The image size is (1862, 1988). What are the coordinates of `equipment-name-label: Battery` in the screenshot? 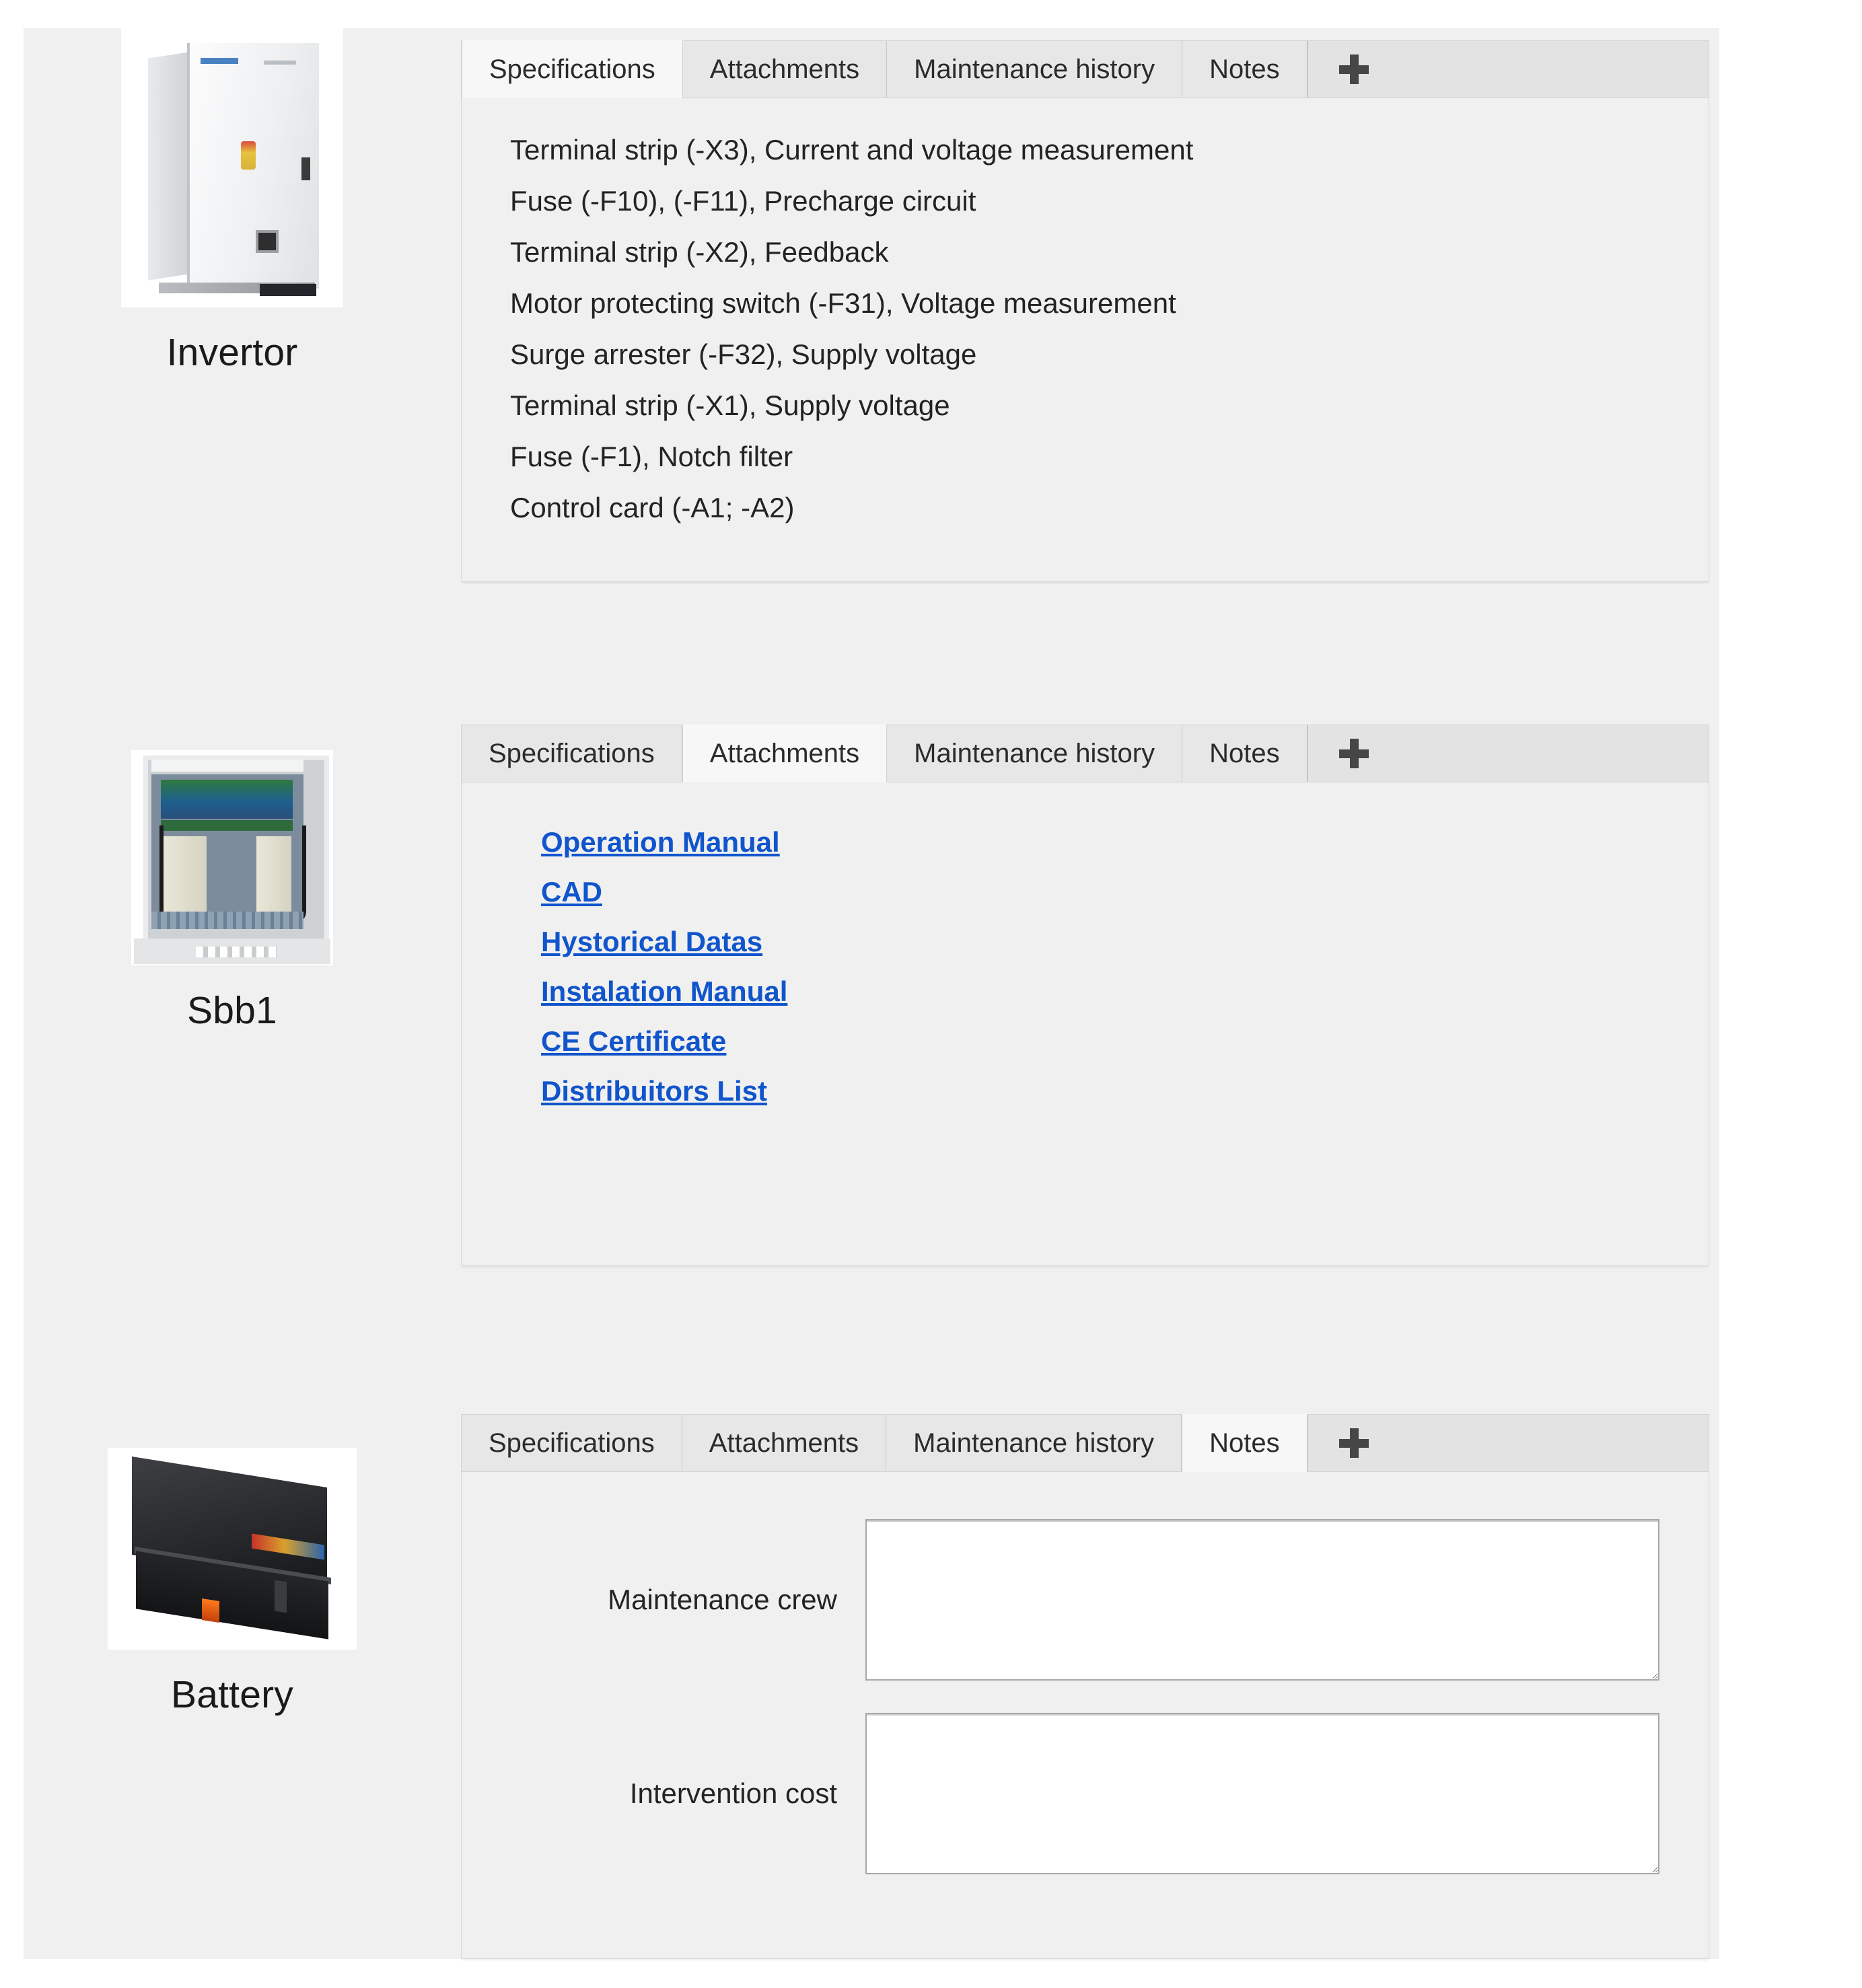 It's located at (232, 1694).